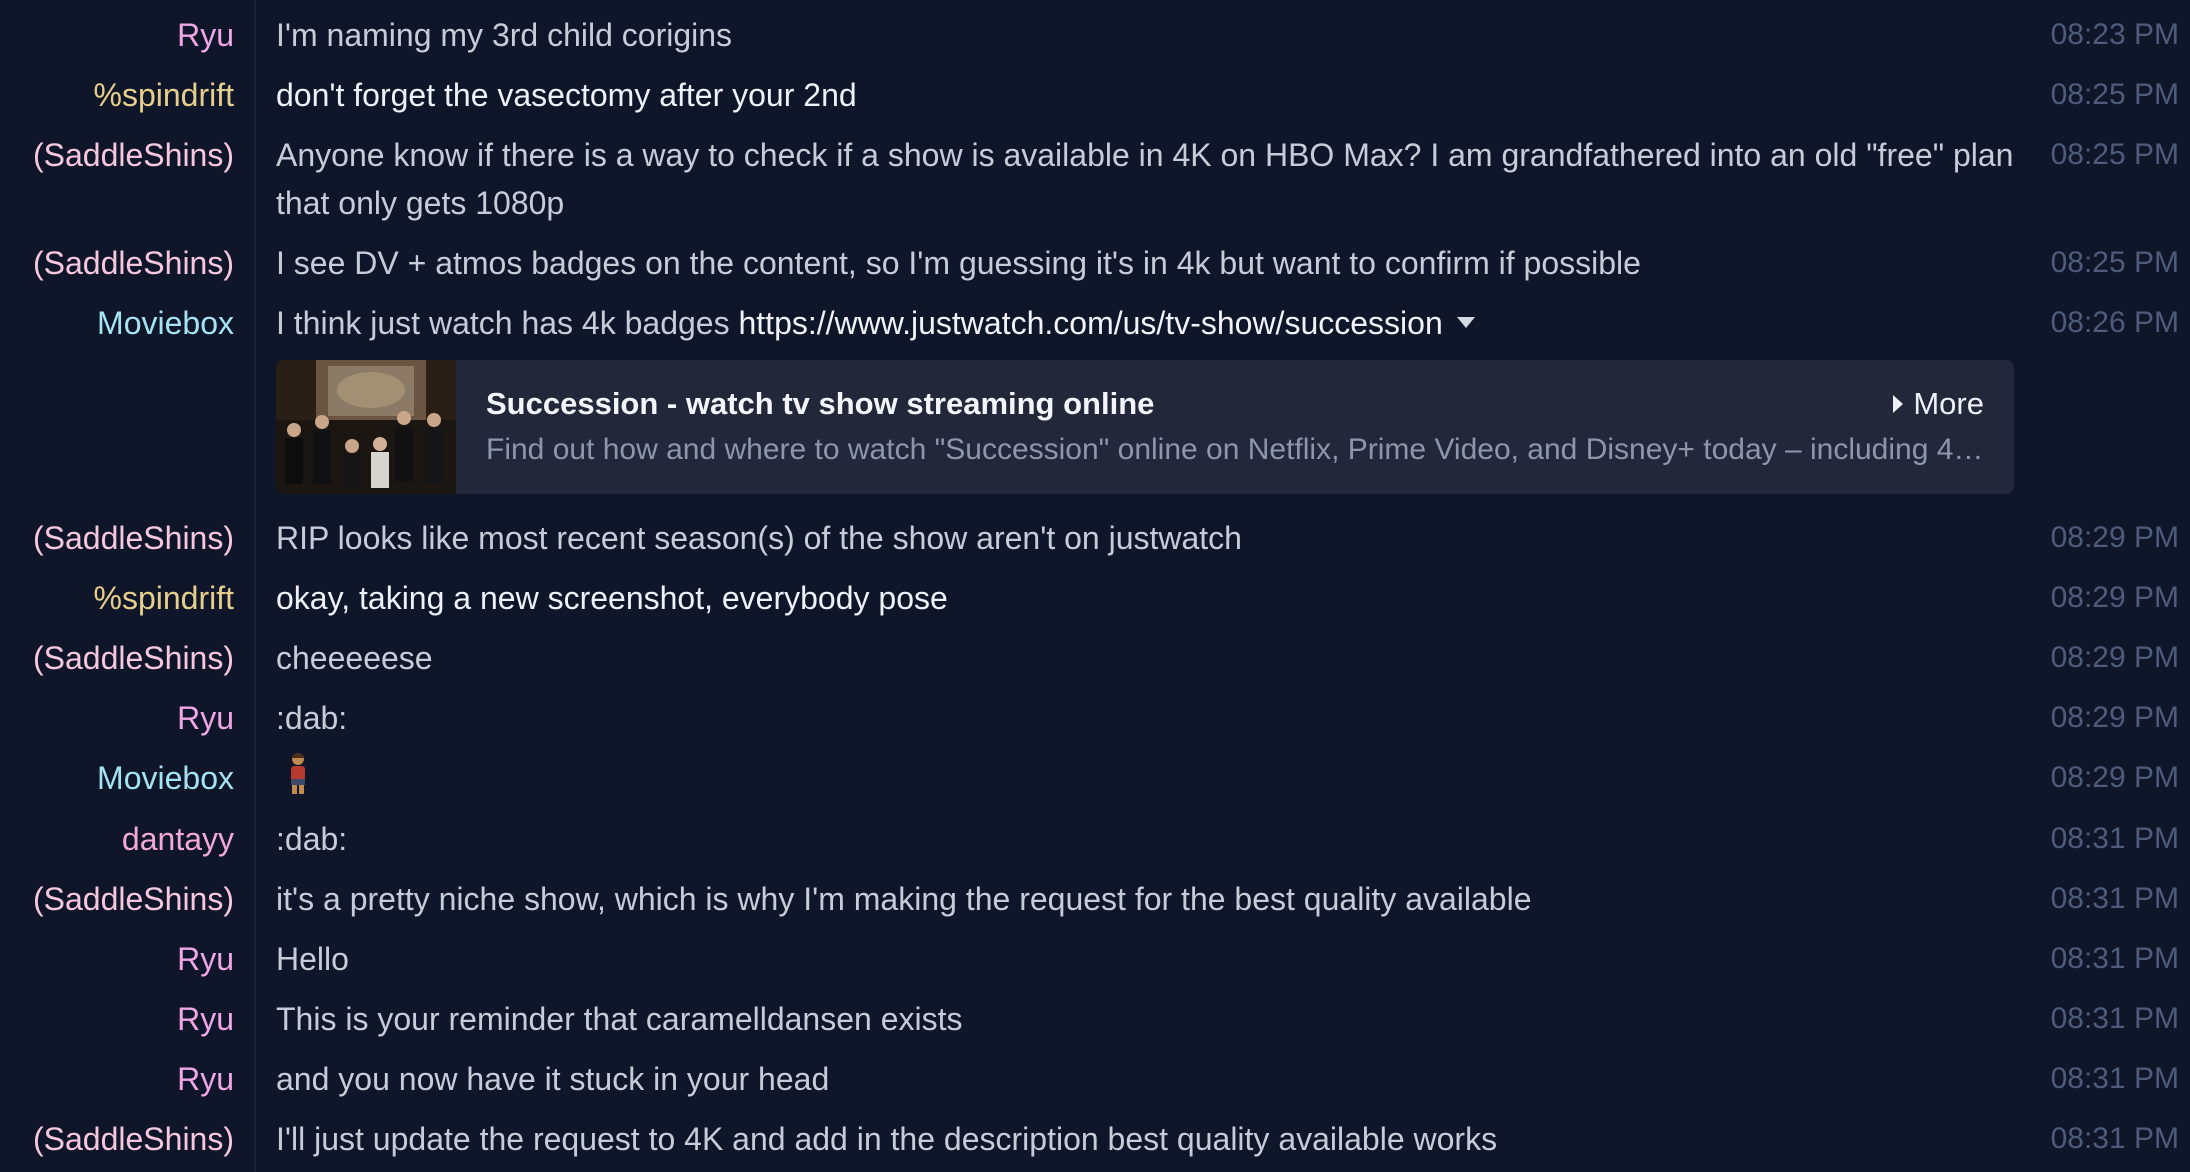 The image size is (2190, 1172). I want to click on message-text: and you now have it stuck in your head, so click(553, 1079).